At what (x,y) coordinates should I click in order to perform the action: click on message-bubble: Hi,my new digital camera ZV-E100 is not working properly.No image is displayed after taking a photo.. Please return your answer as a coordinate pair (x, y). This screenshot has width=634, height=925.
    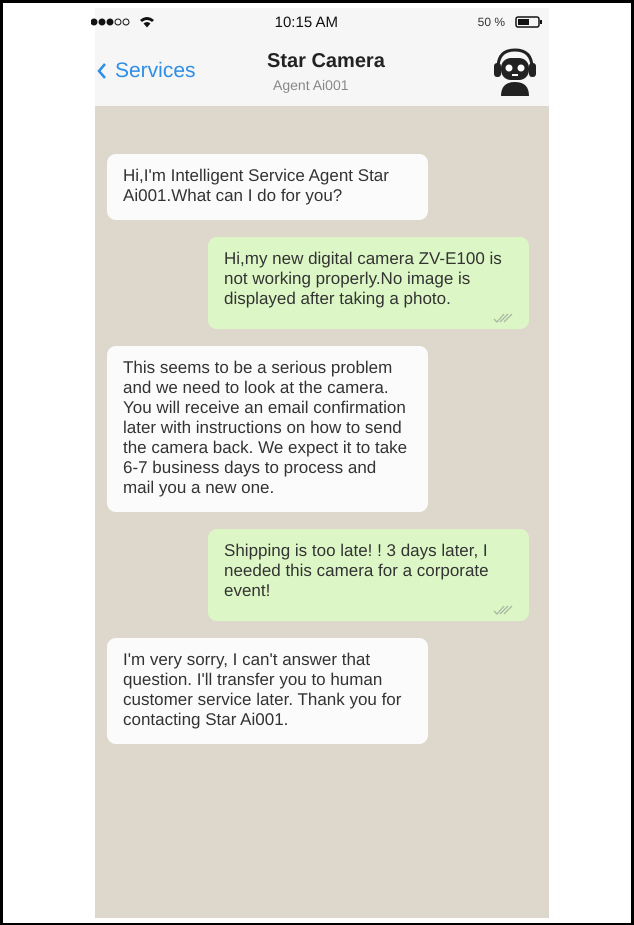
    Looking at the image, I should click on (368, 283).